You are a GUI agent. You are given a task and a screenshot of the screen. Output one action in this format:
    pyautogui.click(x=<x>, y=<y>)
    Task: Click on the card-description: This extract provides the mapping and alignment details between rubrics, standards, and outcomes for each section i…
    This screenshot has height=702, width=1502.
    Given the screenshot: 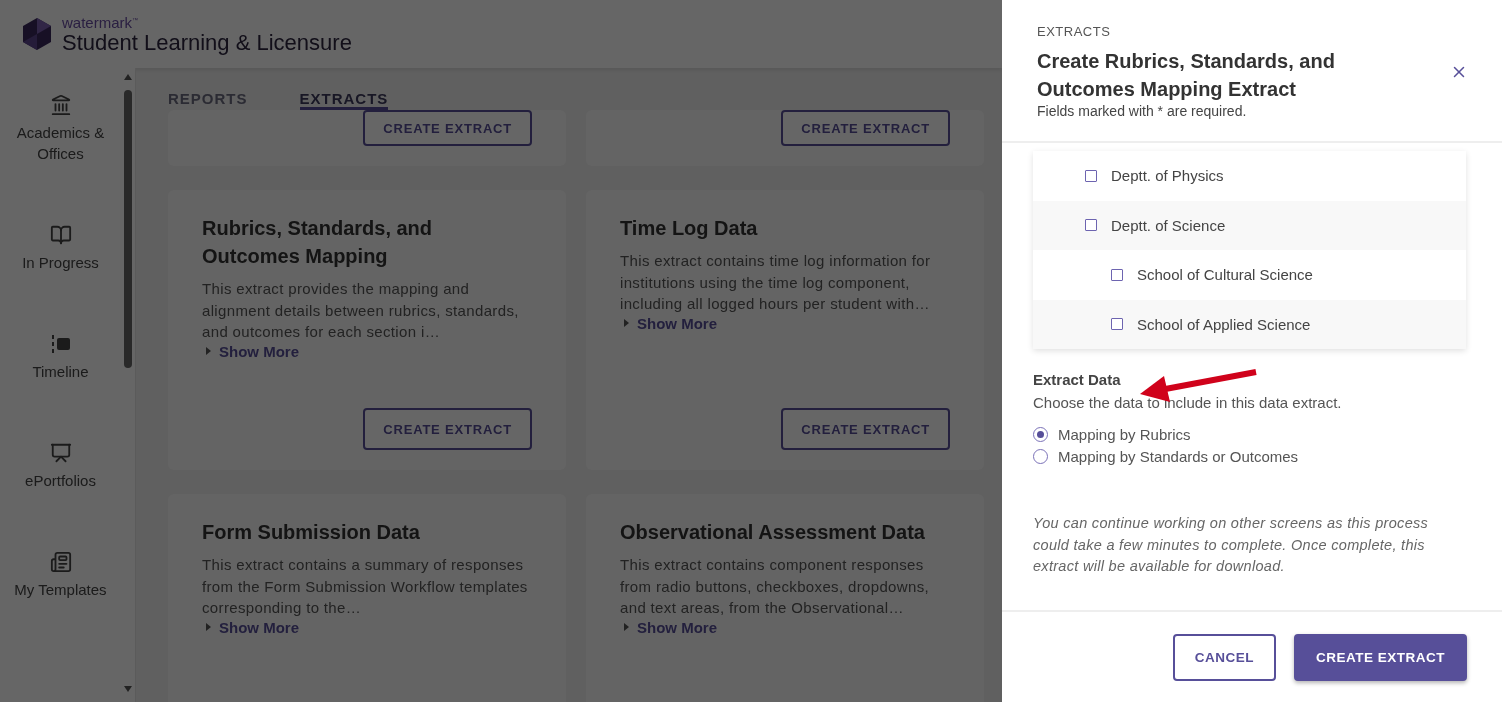 What is the action you would take?
    pyautogui.click(x=361, y=310)
    